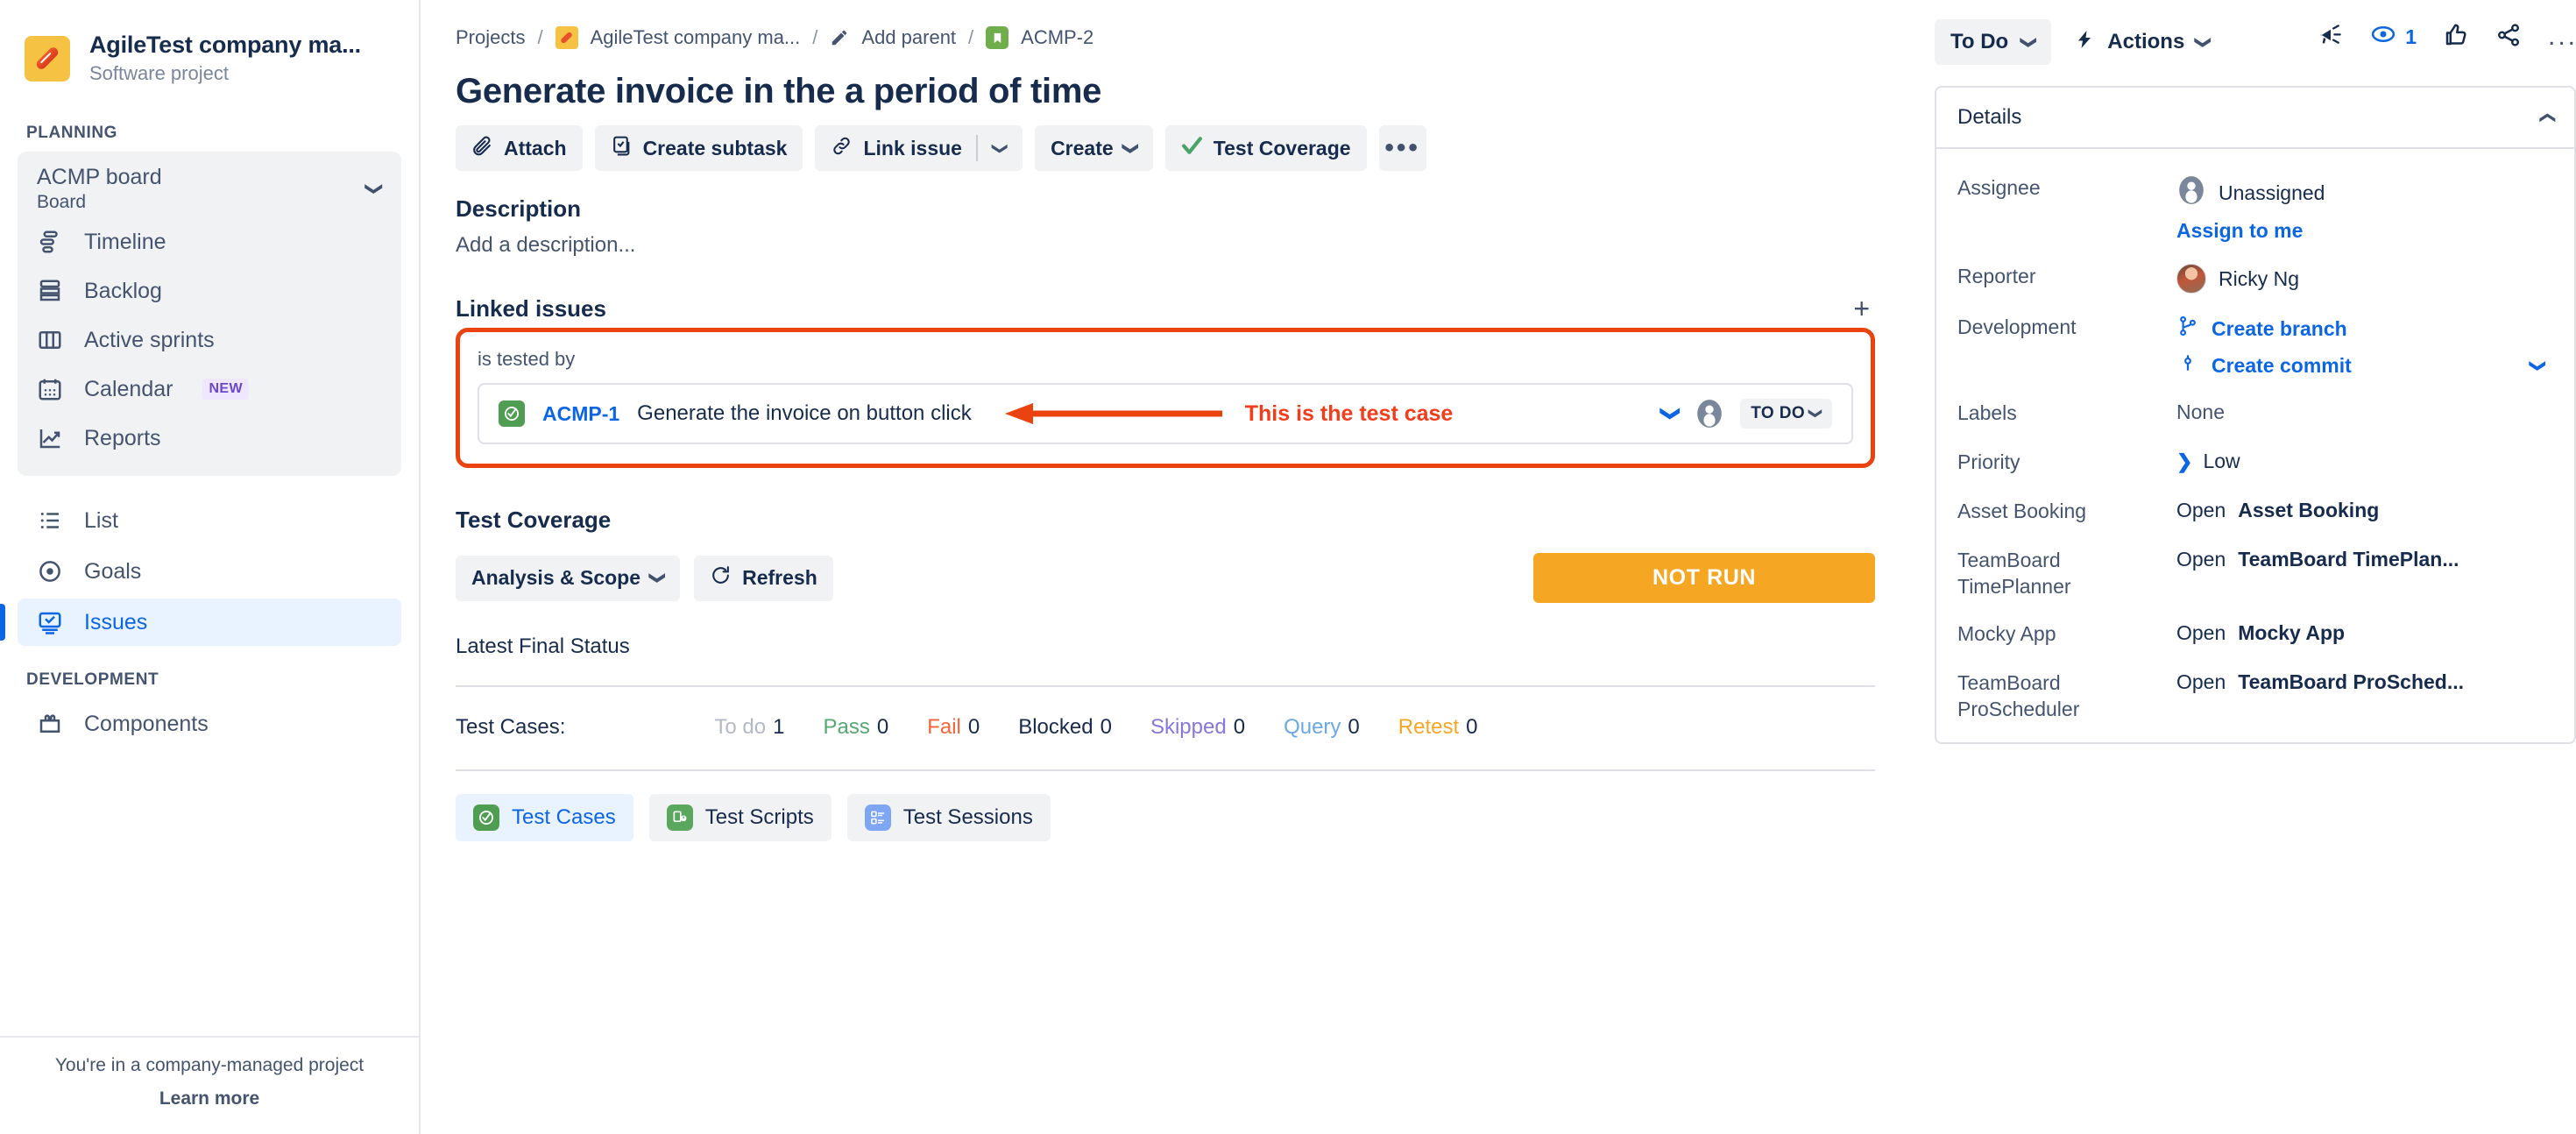  Describe the element at coordinates (2221, 461) in the screenshot. I see `priority-value: Low` at that location.